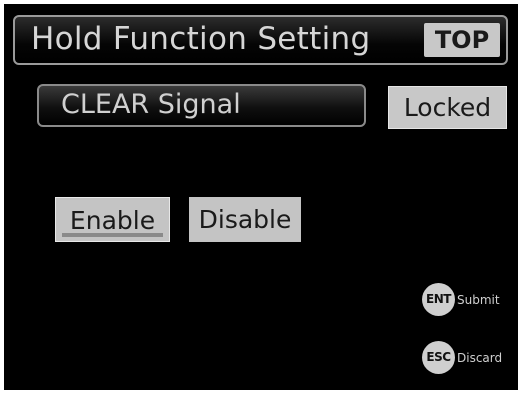 This screenshot has width=522, height=394. Describe the element at coordinates (478, 299) in the screenshot. I see `submit-label: Submit` at that location.